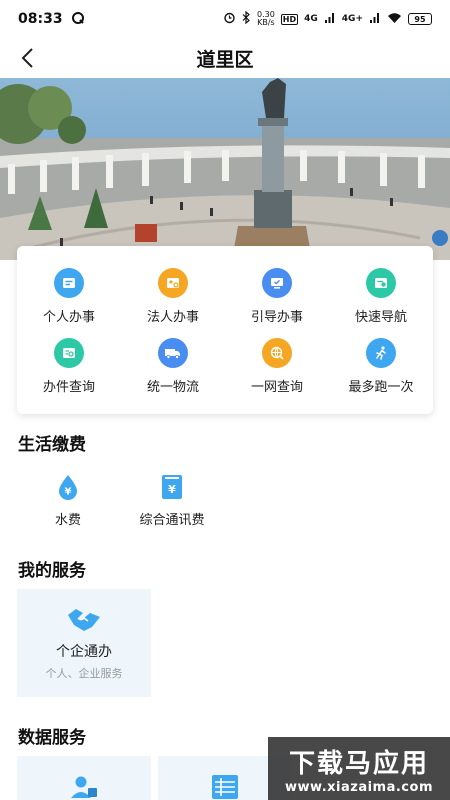  What do you see at coordinates (52, 738) in the screenshot?
I see `section-title-data-services: 数据服务` at bounding box center [52, 738].